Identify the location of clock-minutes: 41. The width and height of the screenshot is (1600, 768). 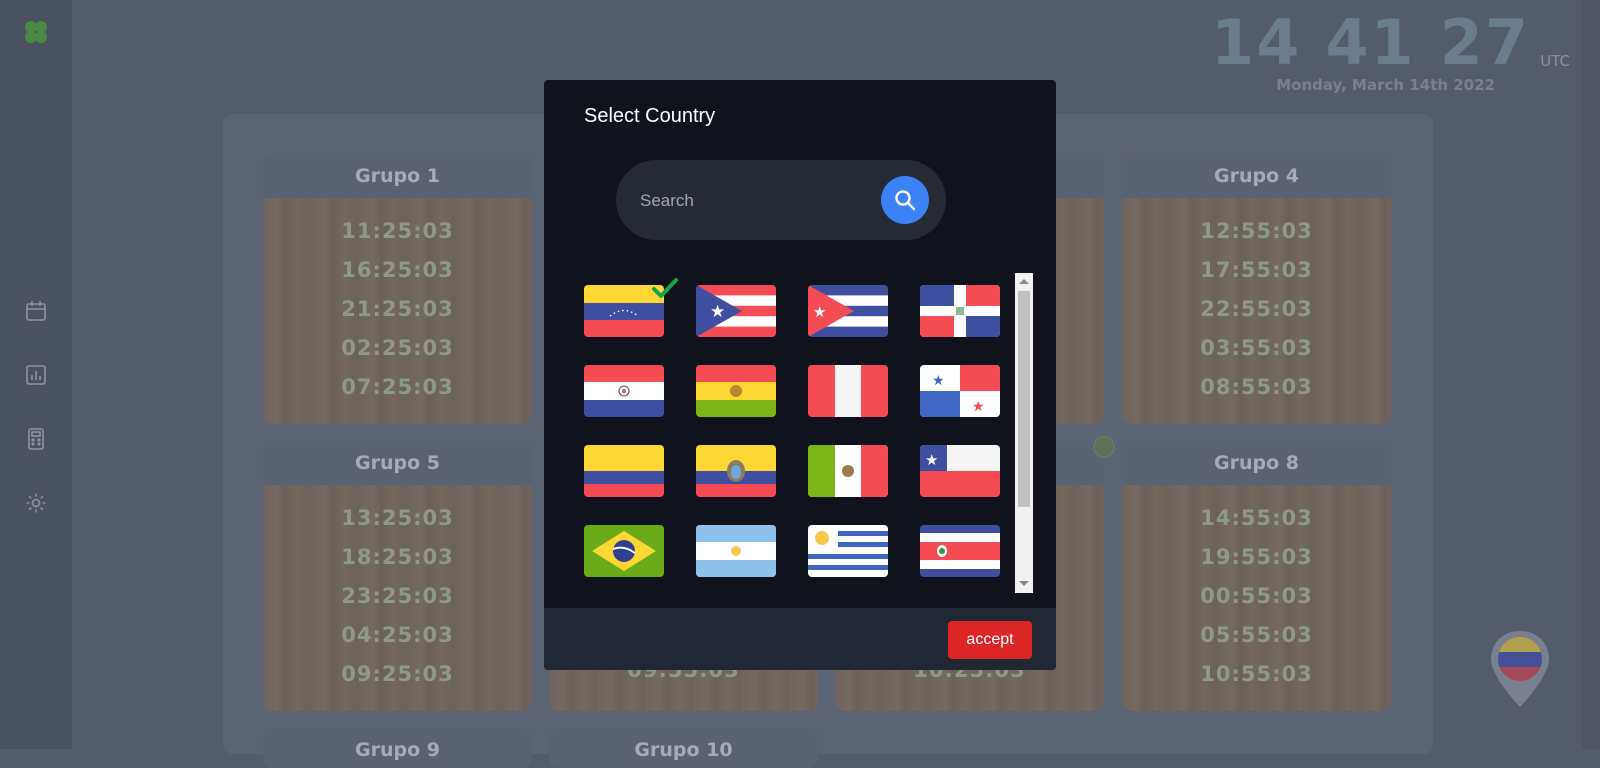
(1370, 42).